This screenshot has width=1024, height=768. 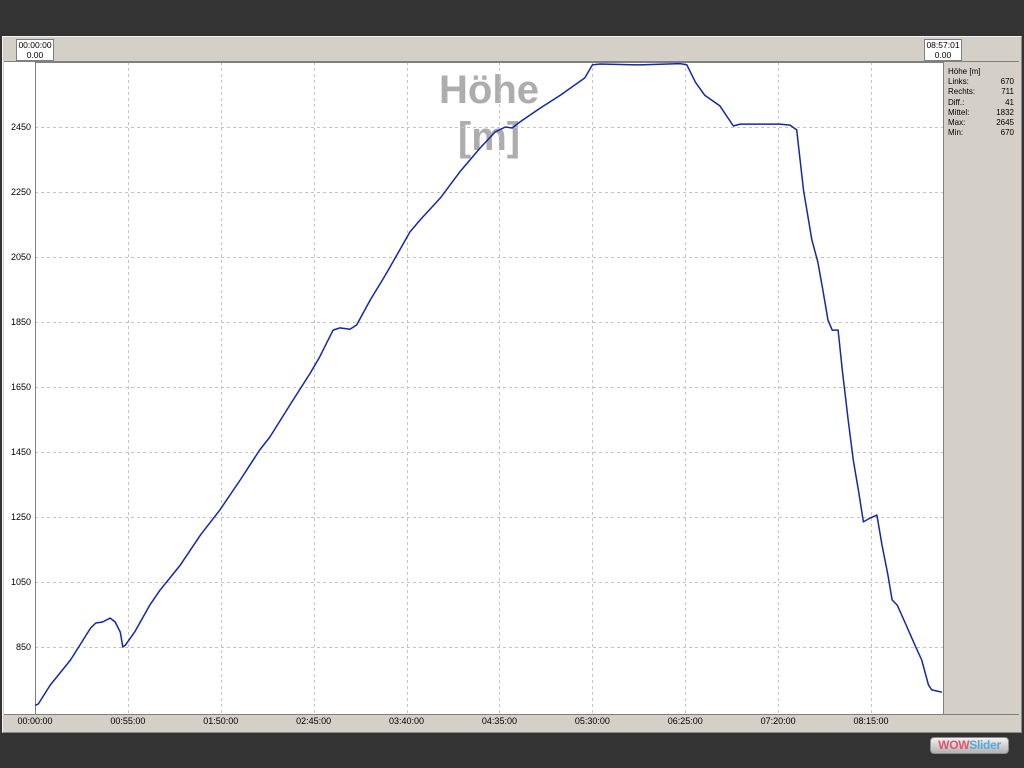 I want to click on y-tick-label: 1050, so click(x=20, y=582).